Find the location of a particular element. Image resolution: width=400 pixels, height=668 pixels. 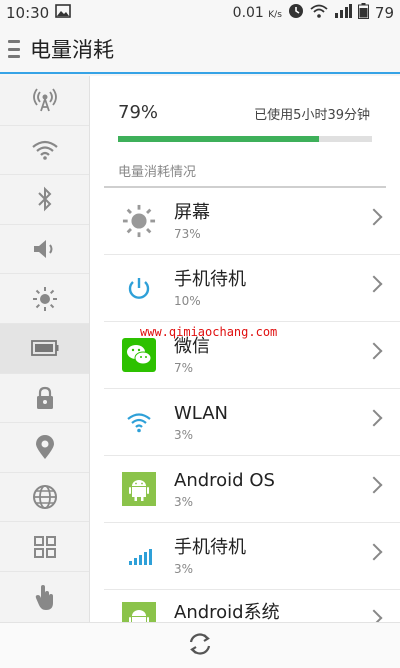

section-title: 电量消耗情况 is located at coordinates (157, 172).